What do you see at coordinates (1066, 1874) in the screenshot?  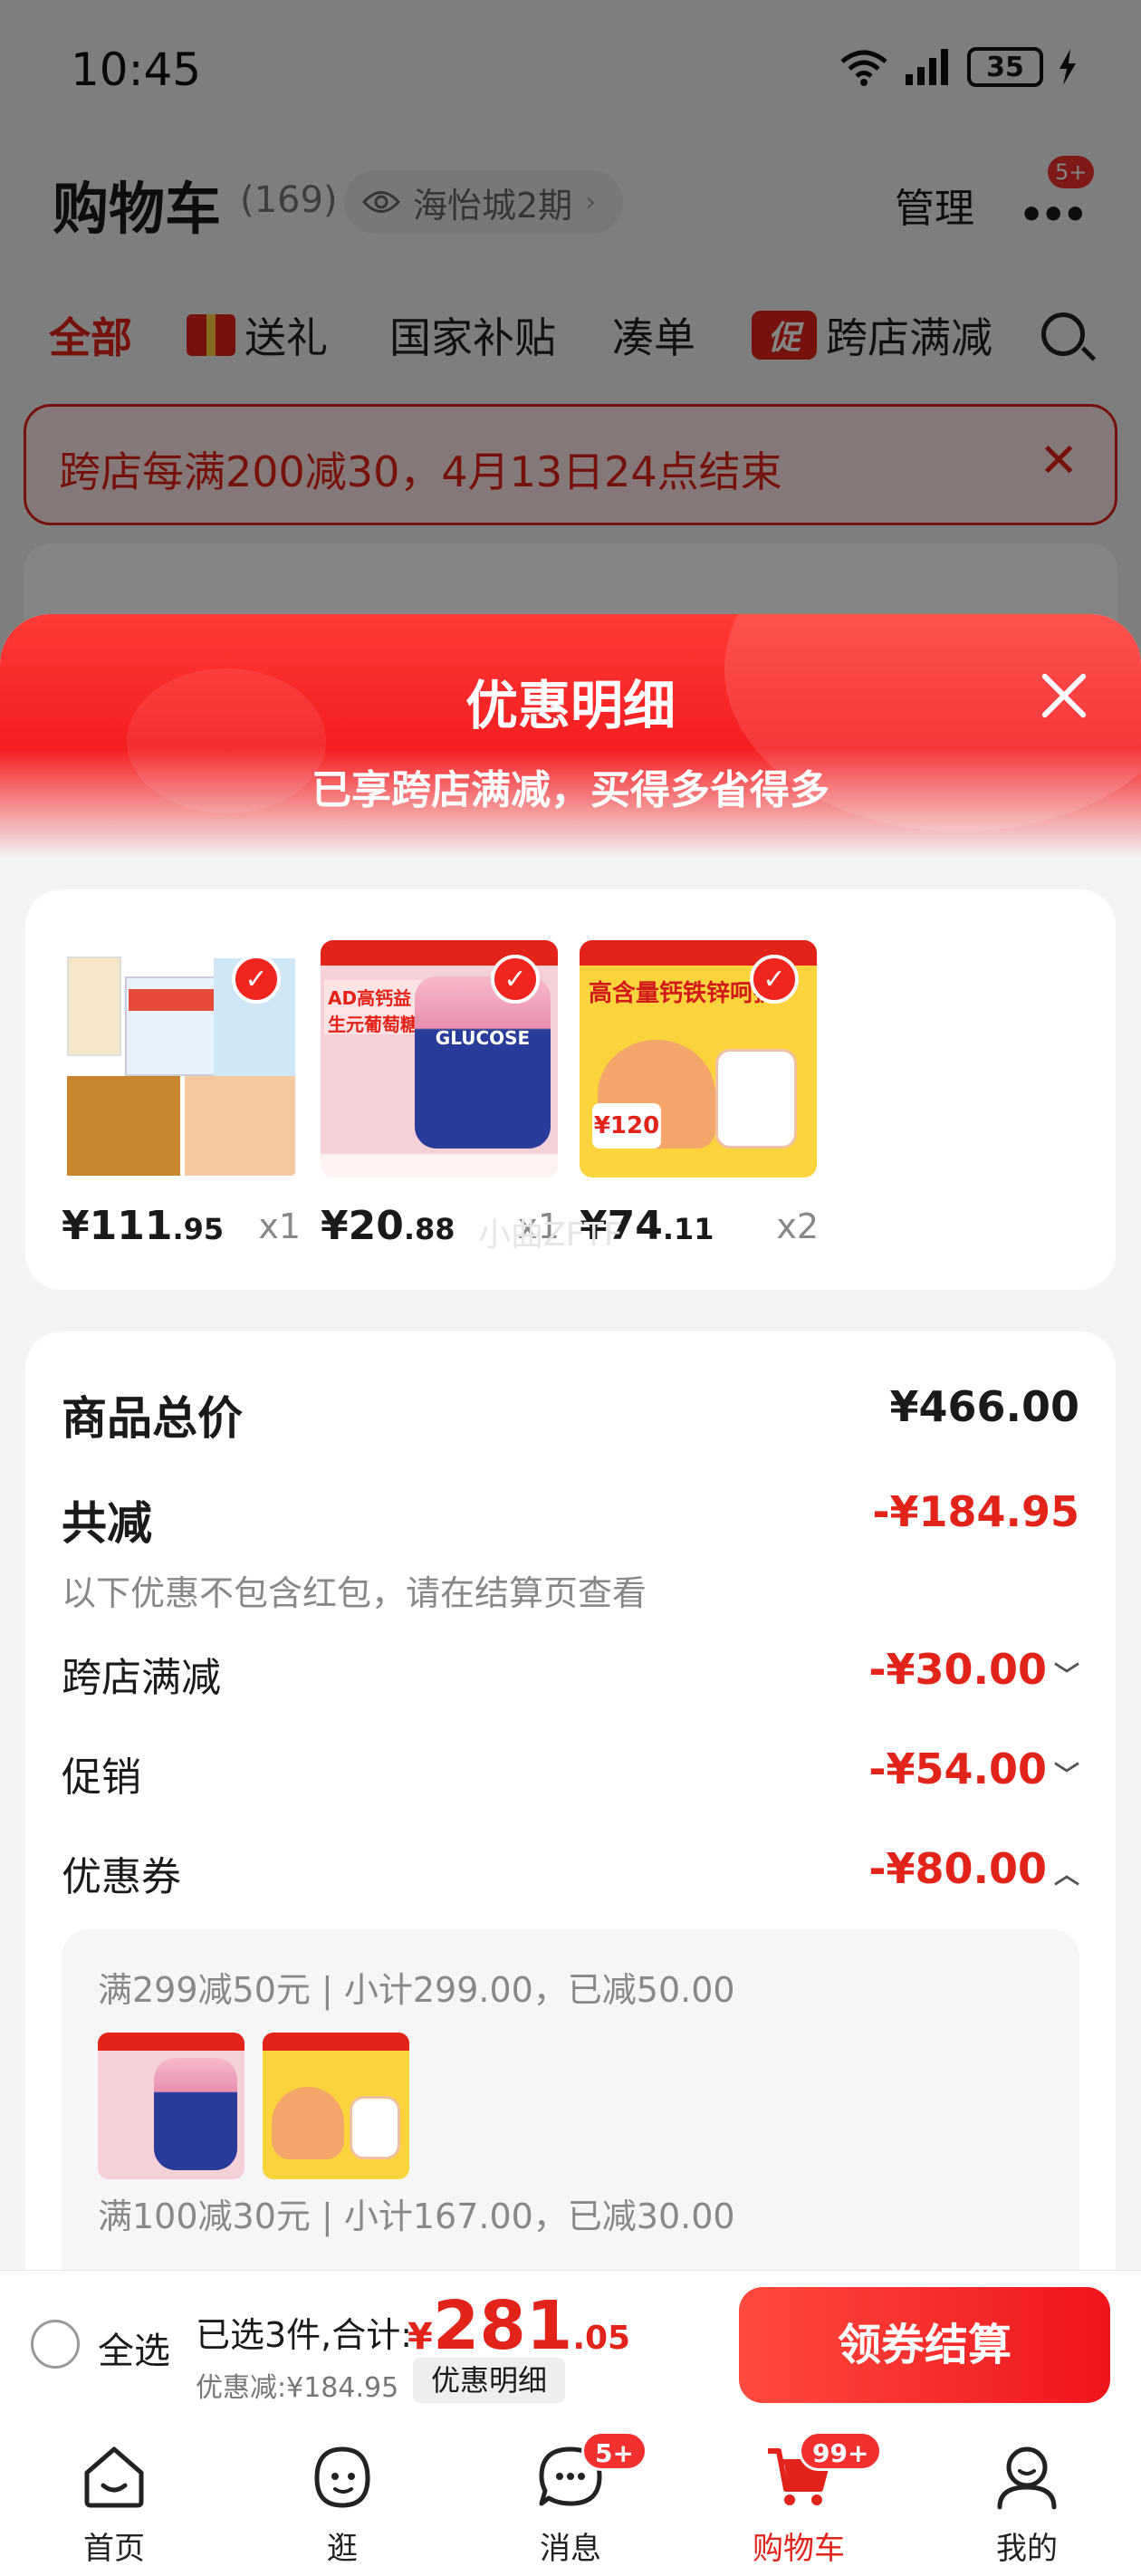 I see `chevron-up-icon: ︿` at bounding box center [1066, 1874].